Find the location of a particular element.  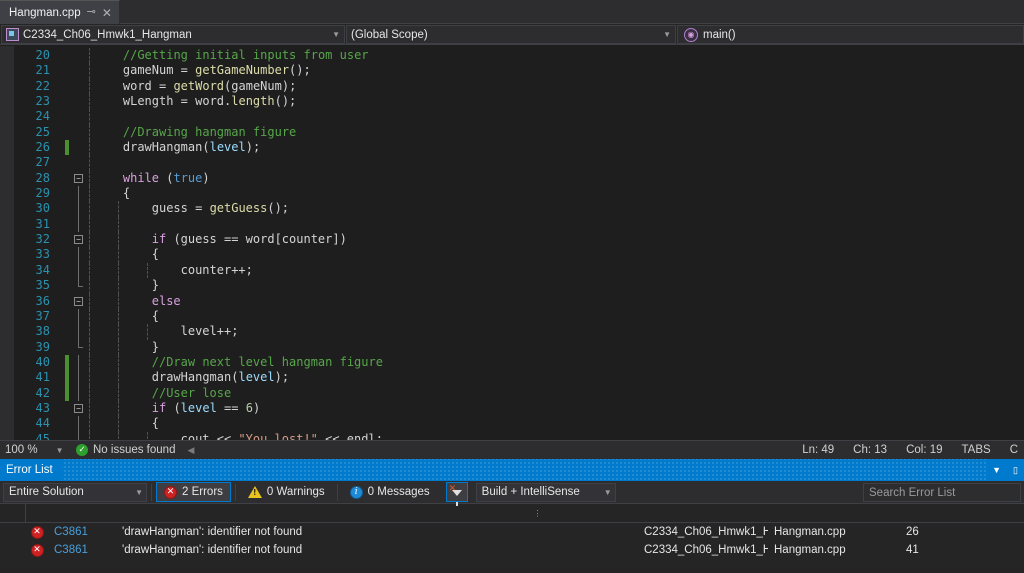

code-line: 27 is located at coordinates (512, 163).